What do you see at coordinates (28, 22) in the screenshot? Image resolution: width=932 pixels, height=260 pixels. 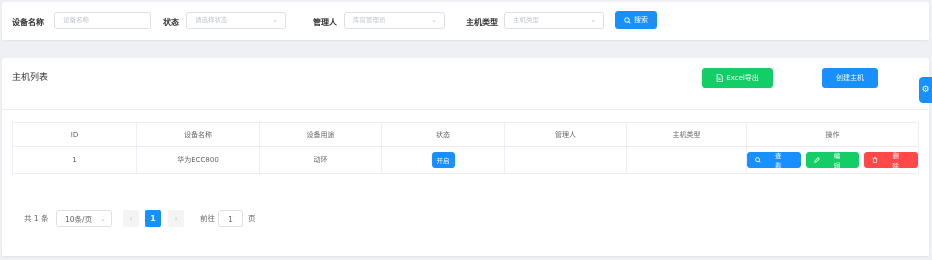 I see `device-name-label: 设备名称` at bounding box center [28, 22].